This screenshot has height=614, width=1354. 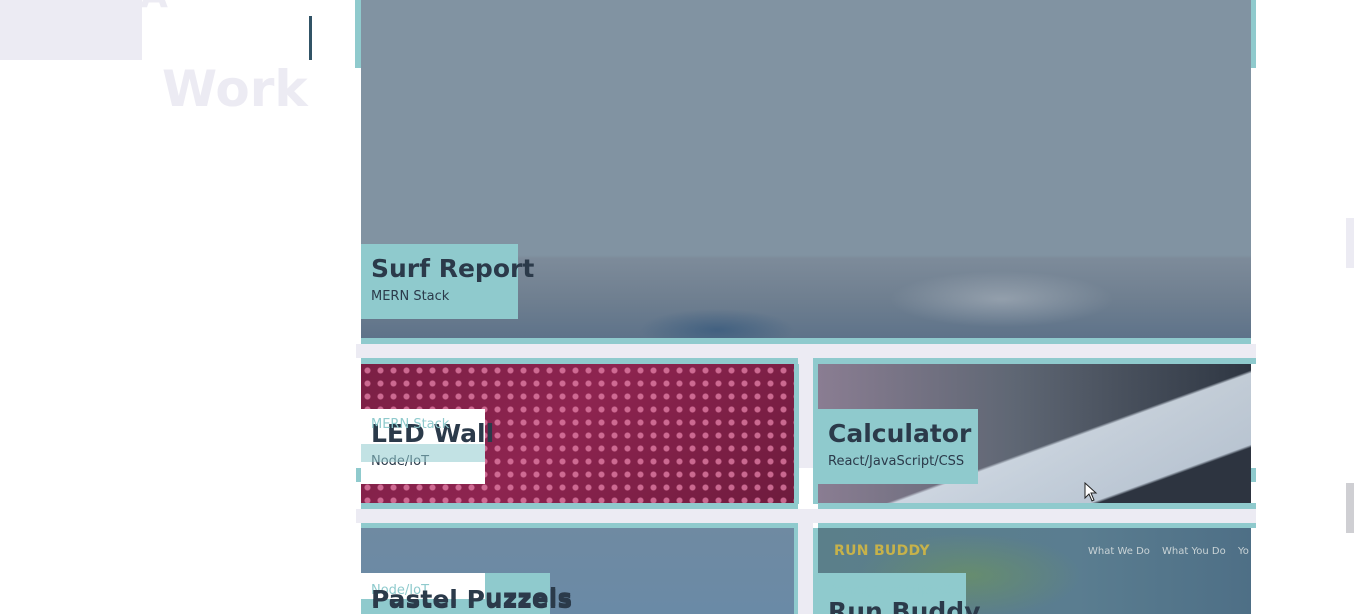 What do you see at coordinates (71, 30) in the screenshot?
I see `nav-block` at bounding box center [71, 30].